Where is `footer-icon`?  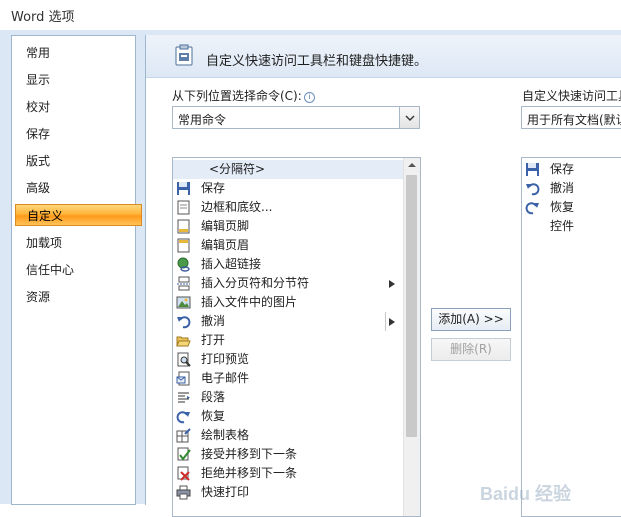
footer-icon is located at coordinates (183, 226).